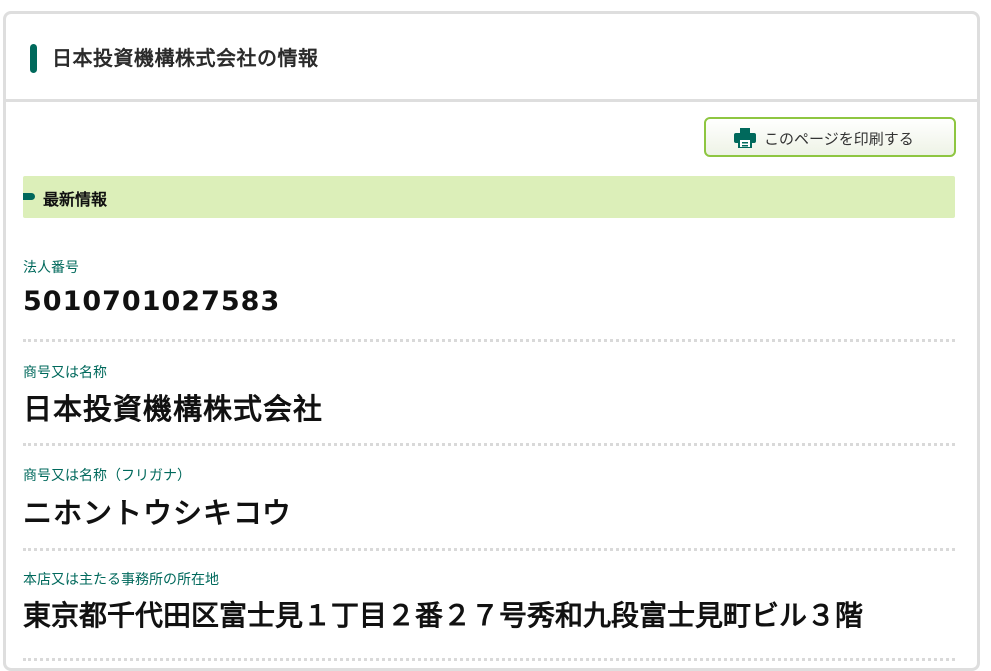 The width and height of the screenshot is (991, 671). What do you see at coordinates (185, 58) in the screenshot?
I see `page-title: 日本投資機構株式会社の情報` at bounding box center [185, 58].